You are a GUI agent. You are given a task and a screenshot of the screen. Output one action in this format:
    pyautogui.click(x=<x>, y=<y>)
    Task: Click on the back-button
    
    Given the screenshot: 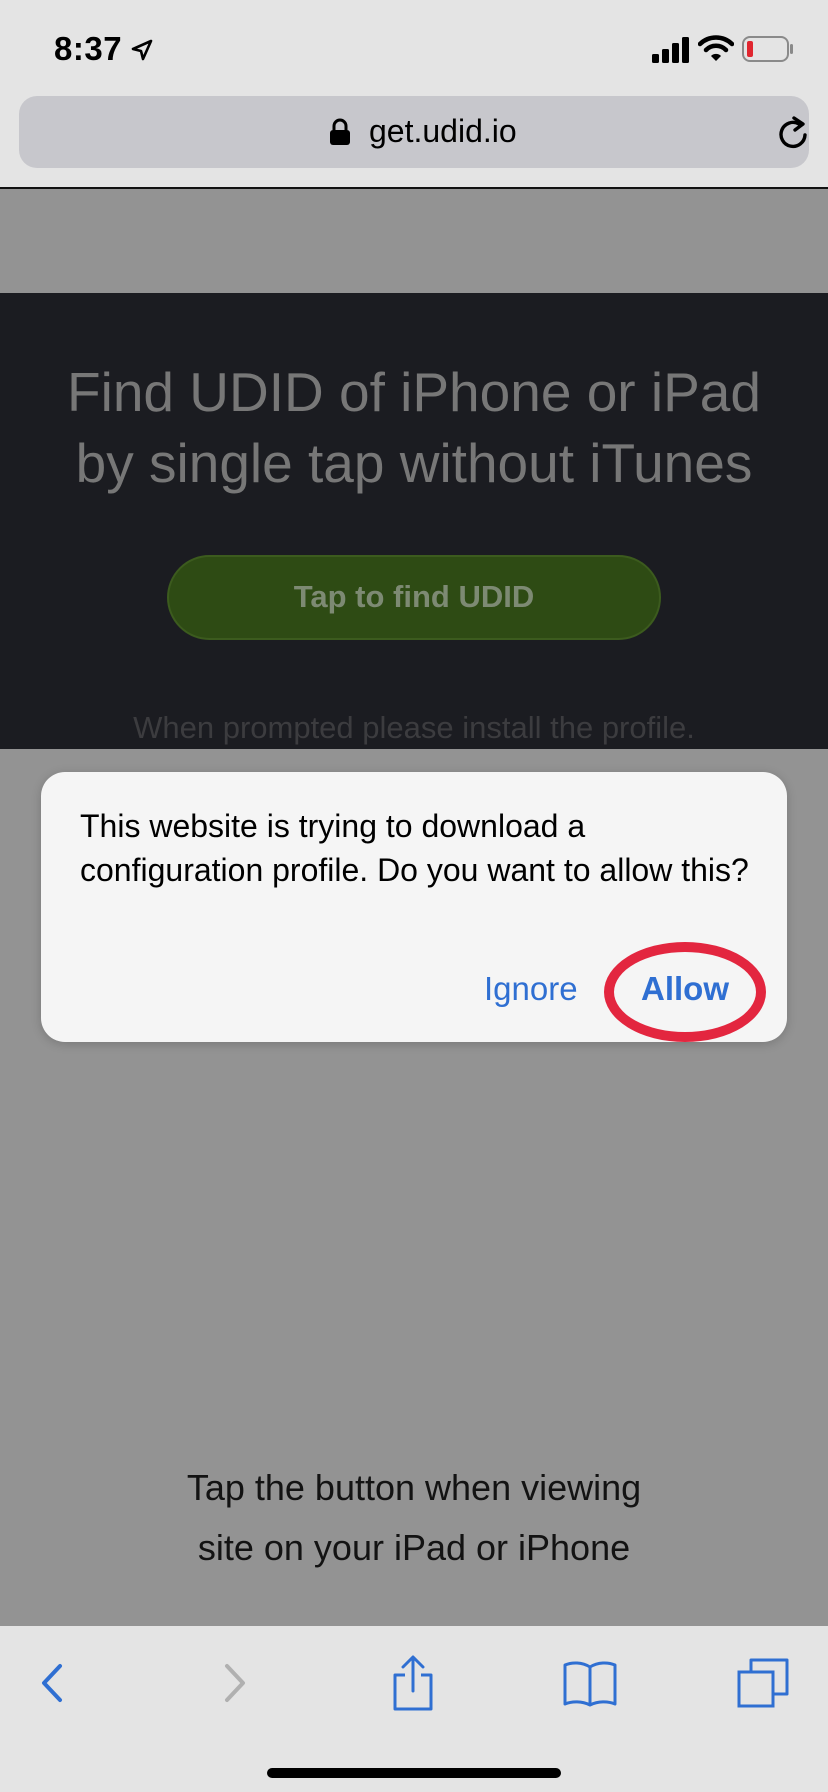 What is the action you would take?
    pyautogui.click(x=51, y=1683)
    